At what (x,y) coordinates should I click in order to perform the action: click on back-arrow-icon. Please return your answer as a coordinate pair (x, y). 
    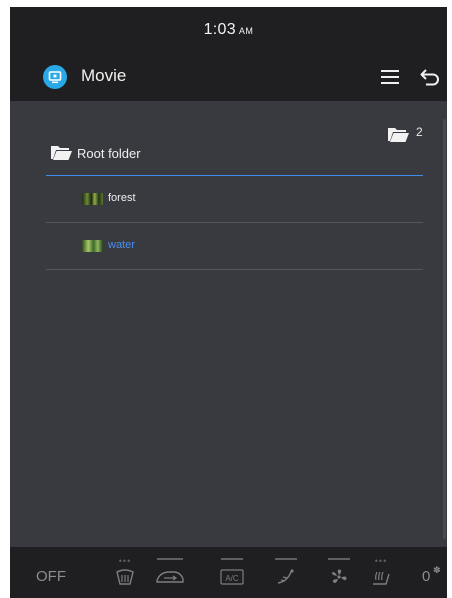
    Looking at the image, I should click on (429, 77).